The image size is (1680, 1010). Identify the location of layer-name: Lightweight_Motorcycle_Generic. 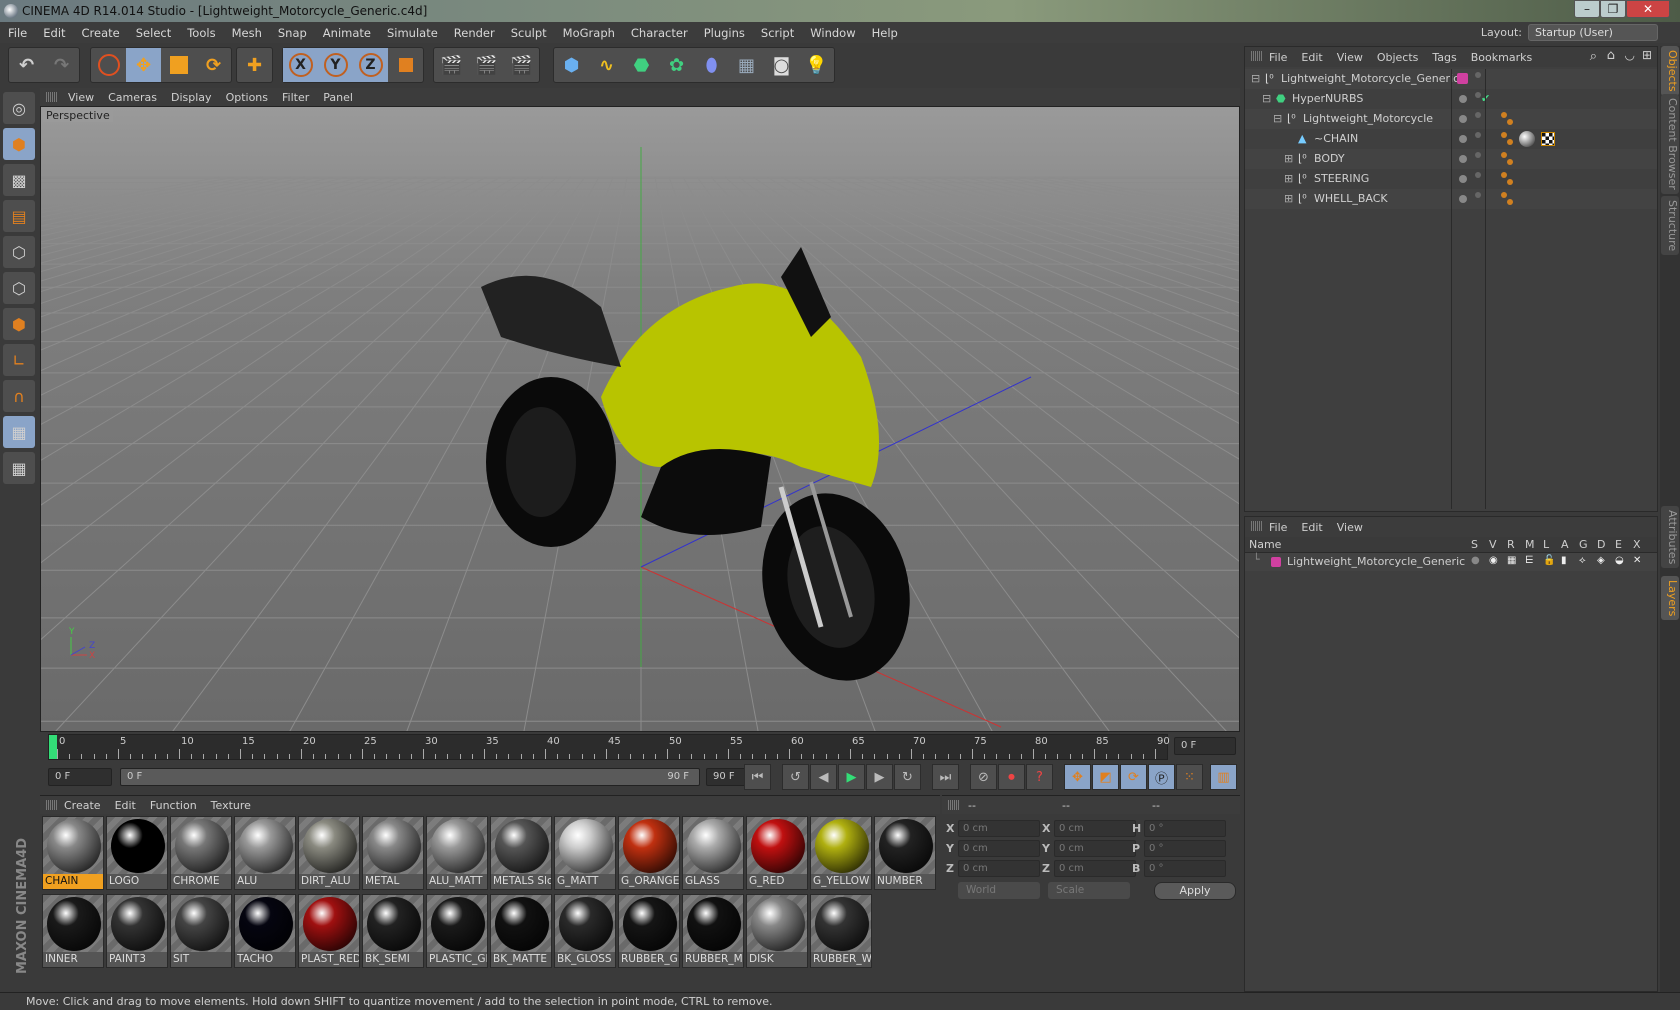
(1376, 561).